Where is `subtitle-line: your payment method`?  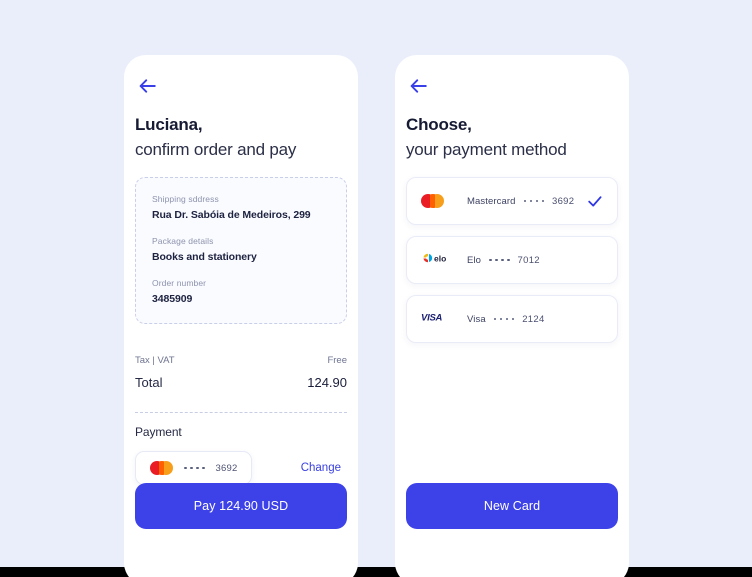
subtitle-line: your payment method is located at coordinates (486, 149).